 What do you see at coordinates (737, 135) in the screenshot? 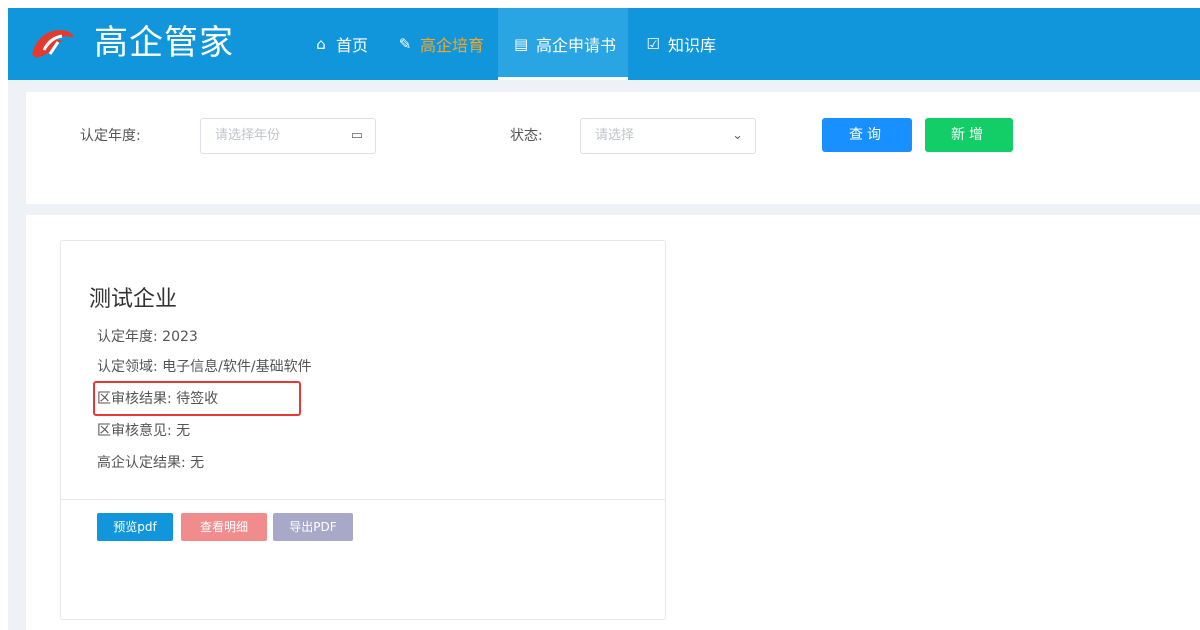
I see `chevron-down-icon: ⌄` at bounding box center [737, 135].